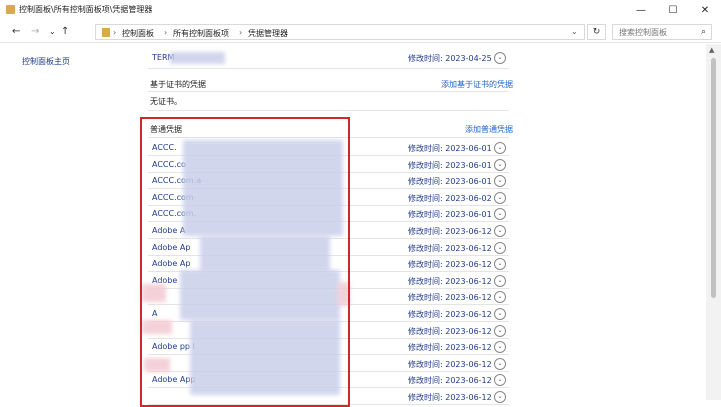 The height and width of the screenshot is (407, 721). I want to click on credential-name: Adobe pp I, so click(173, 347).